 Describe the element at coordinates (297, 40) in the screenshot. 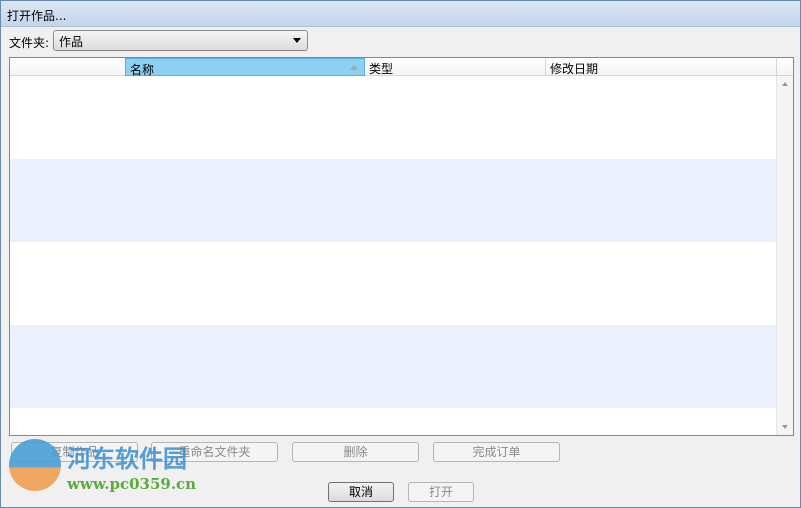

I see `chevron-down-icon` at that location.